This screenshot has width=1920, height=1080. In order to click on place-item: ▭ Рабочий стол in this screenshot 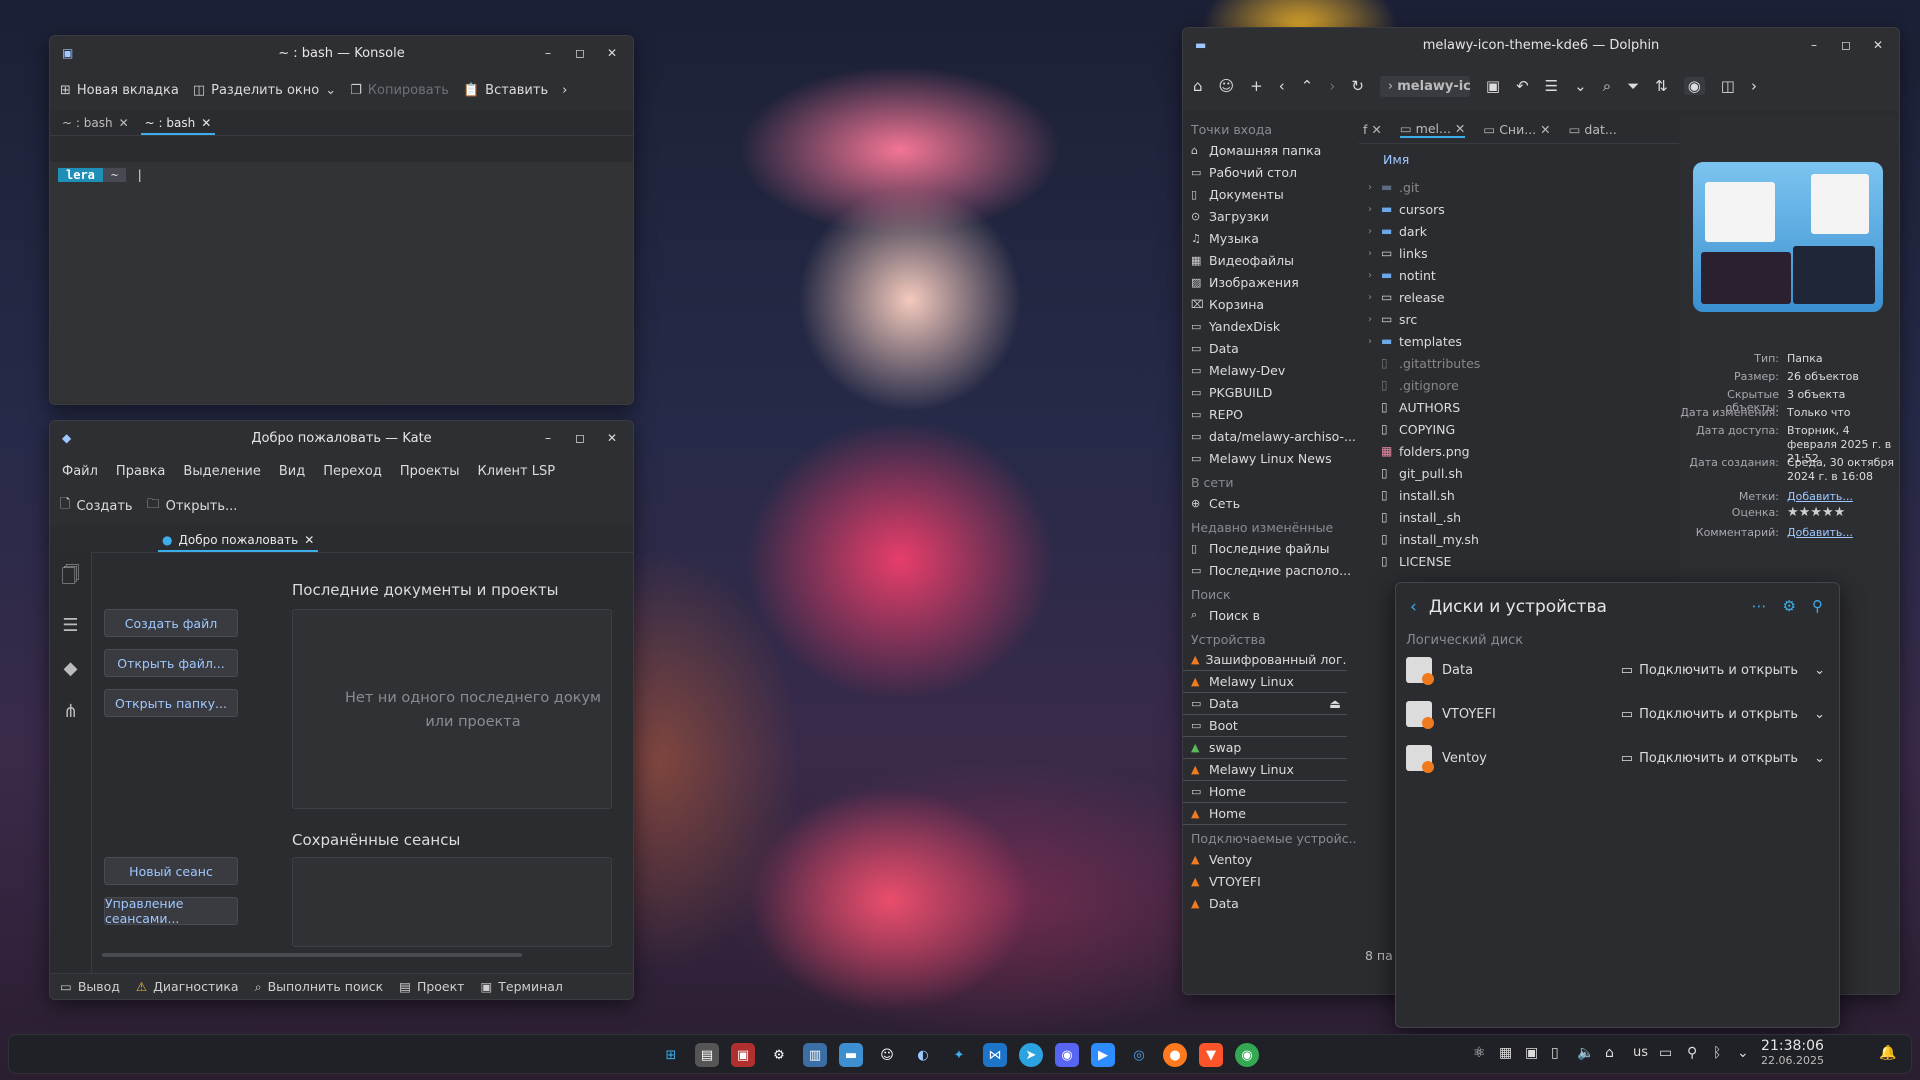, I will do `click(1270, 172)`.